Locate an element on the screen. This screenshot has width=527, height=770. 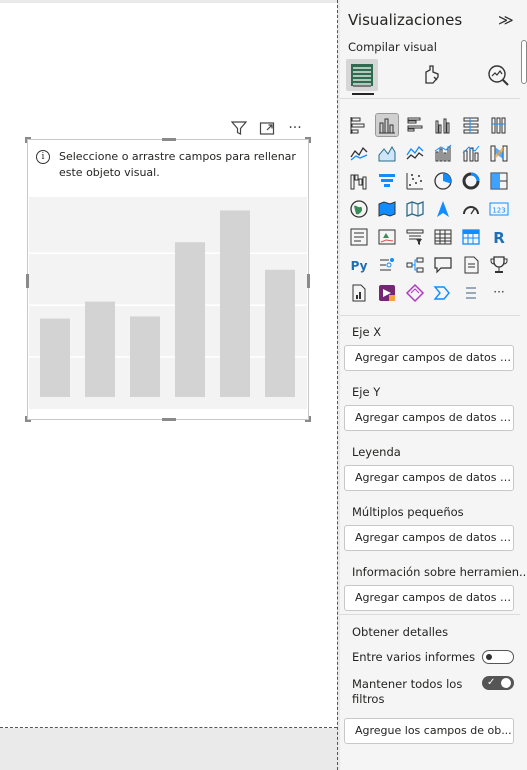
more-options-icon: ··· is located at coordinates (295, 128).